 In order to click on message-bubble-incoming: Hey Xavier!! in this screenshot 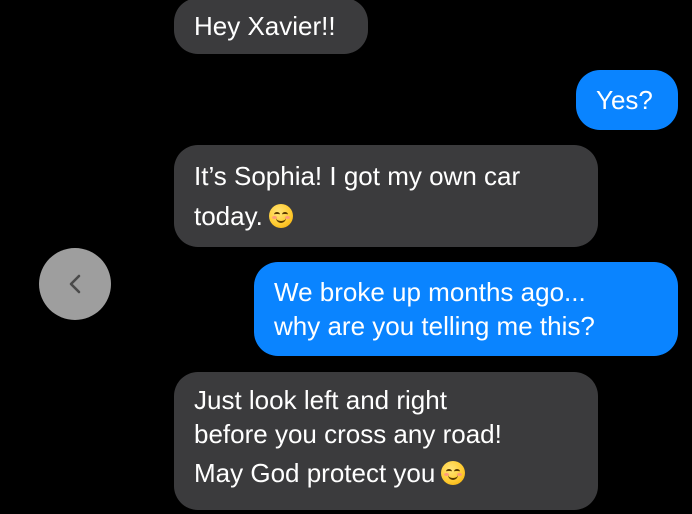, I will do `click(271, 27)`.